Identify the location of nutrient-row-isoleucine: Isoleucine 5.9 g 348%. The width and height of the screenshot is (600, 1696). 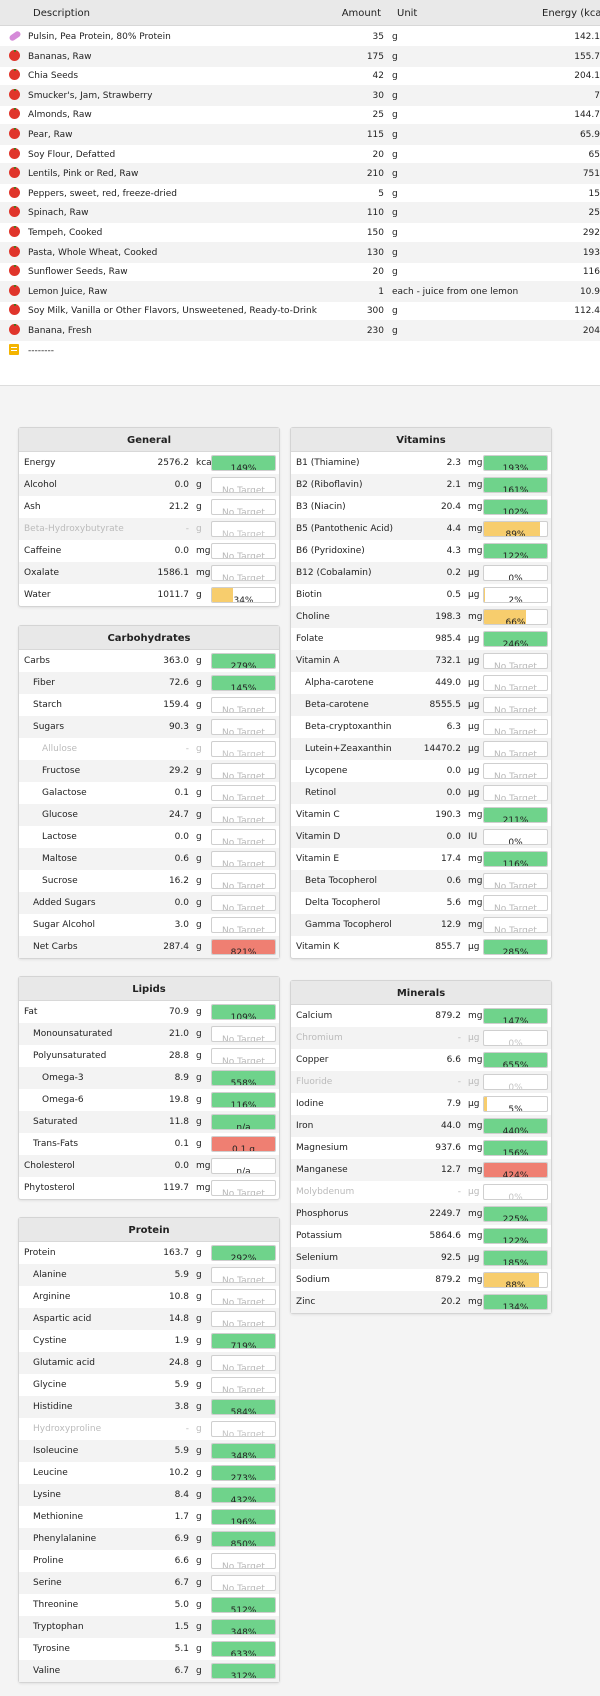
(149, 1451).